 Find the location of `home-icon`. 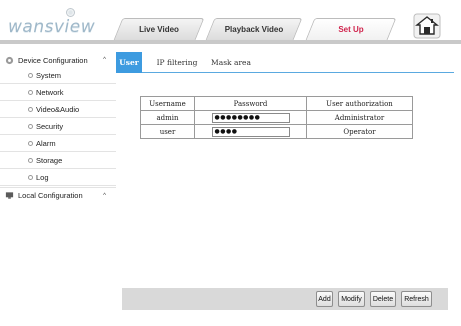

home-icon is located at coordinates (427, 26).